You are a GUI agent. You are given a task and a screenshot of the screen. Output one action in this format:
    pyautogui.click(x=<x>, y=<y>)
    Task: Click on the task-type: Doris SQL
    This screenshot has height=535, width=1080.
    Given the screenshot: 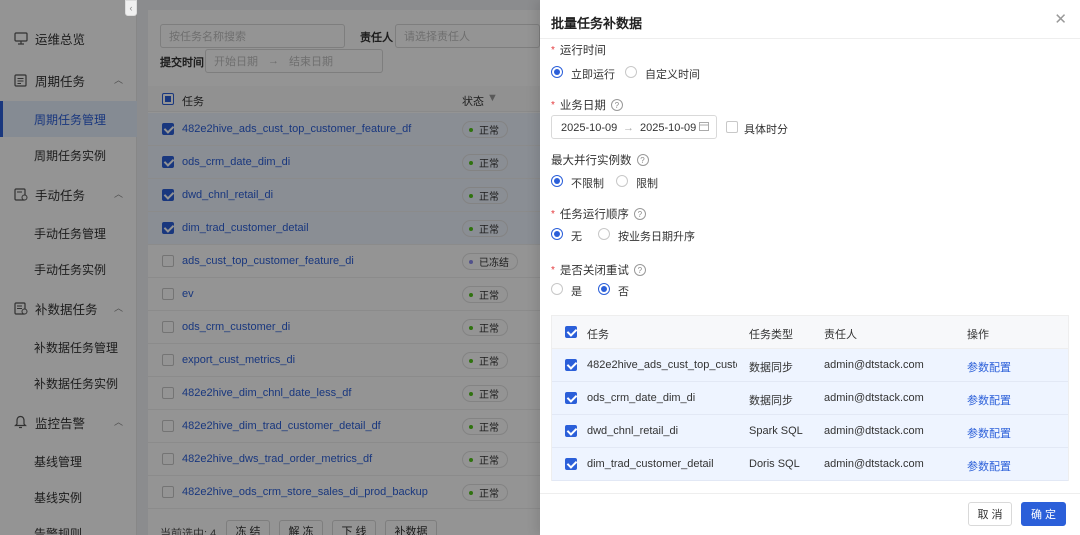 What is the action you would take?
    pyautogui.click(x=774, y=464)
    